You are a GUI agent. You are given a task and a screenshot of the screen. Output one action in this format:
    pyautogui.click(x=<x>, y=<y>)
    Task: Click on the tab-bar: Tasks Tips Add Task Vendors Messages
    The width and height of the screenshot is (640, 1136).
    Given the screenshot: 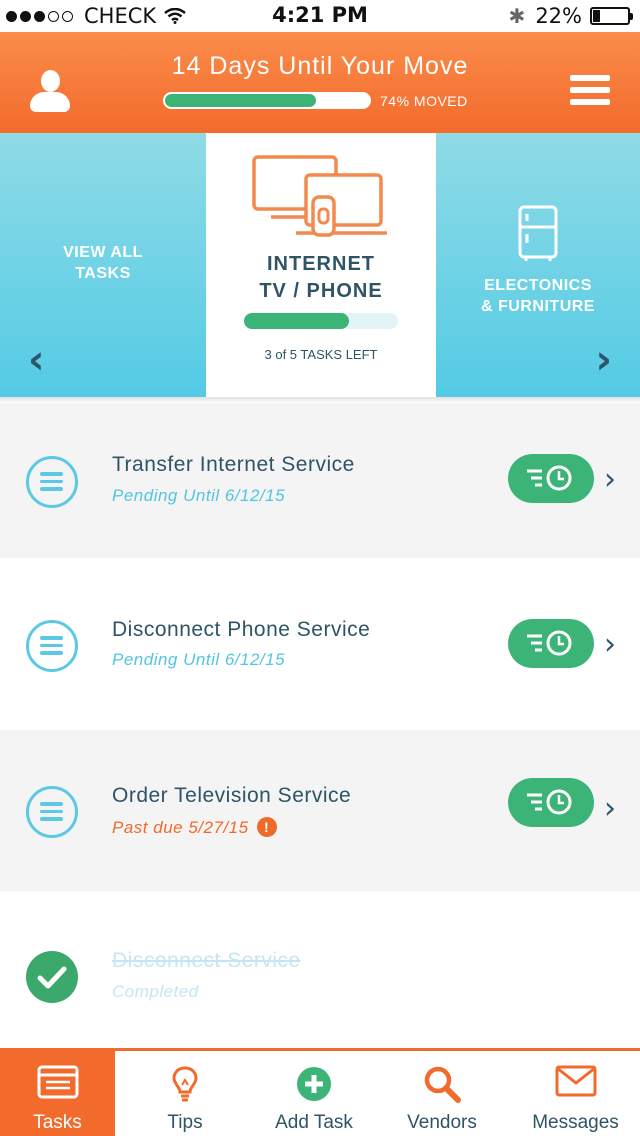 What is the action you would take?
    pyautogui.click(x=320, y=1092)
    